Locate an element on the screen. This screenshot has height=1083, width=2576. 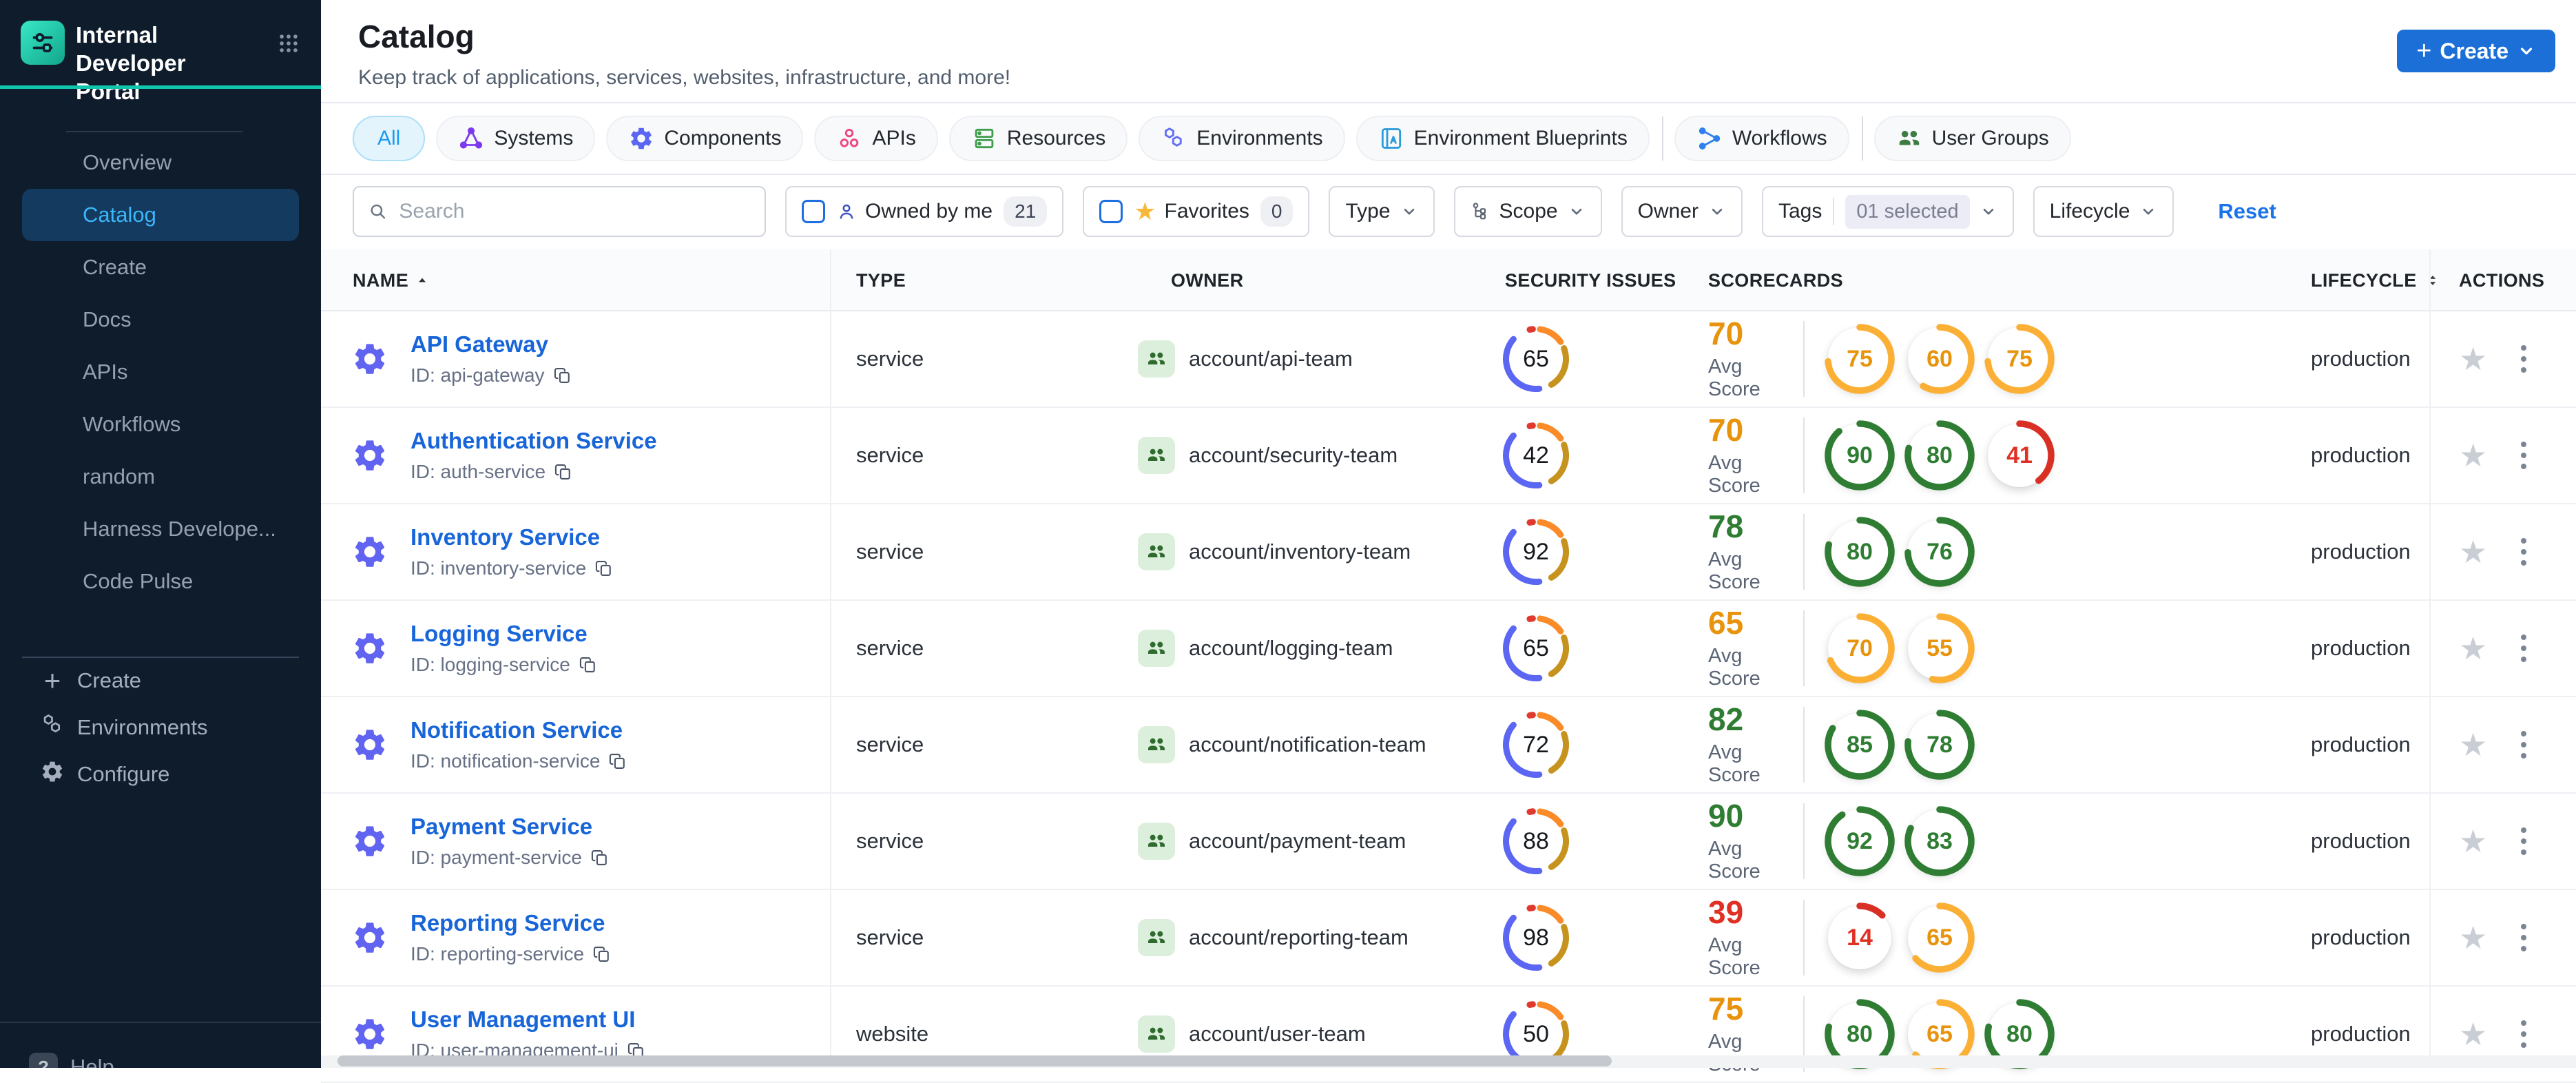
brand-accent-bar is located at coordinates (160, 87).